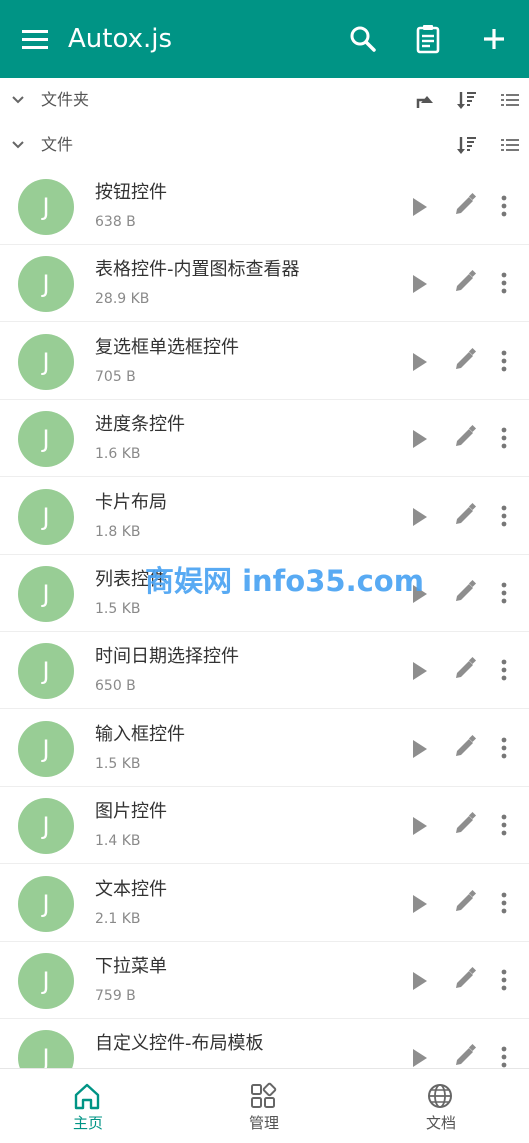 The height and width of the screenshot is (1143, 529). What do you see at coordinates (284, 581) in the screenshot?
I see `watermark-text: 商娱网 info35.com` at bounding box center [284, 581].